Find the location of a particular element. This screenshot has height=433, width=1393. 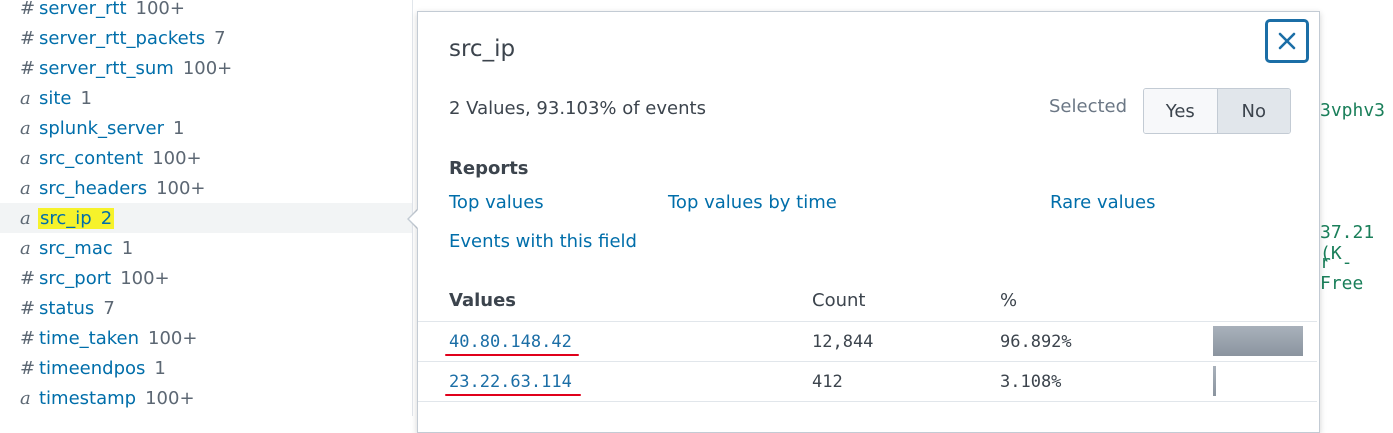

highlighted-field-label: src_ip 2 is located at coordinates (76, 218).